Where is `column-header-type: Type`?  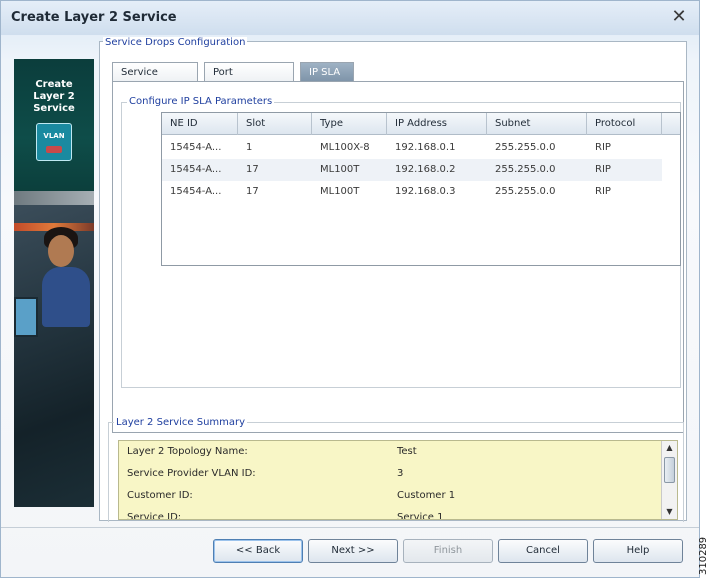 column-header-type: Type is located at coordinates (349, 124).